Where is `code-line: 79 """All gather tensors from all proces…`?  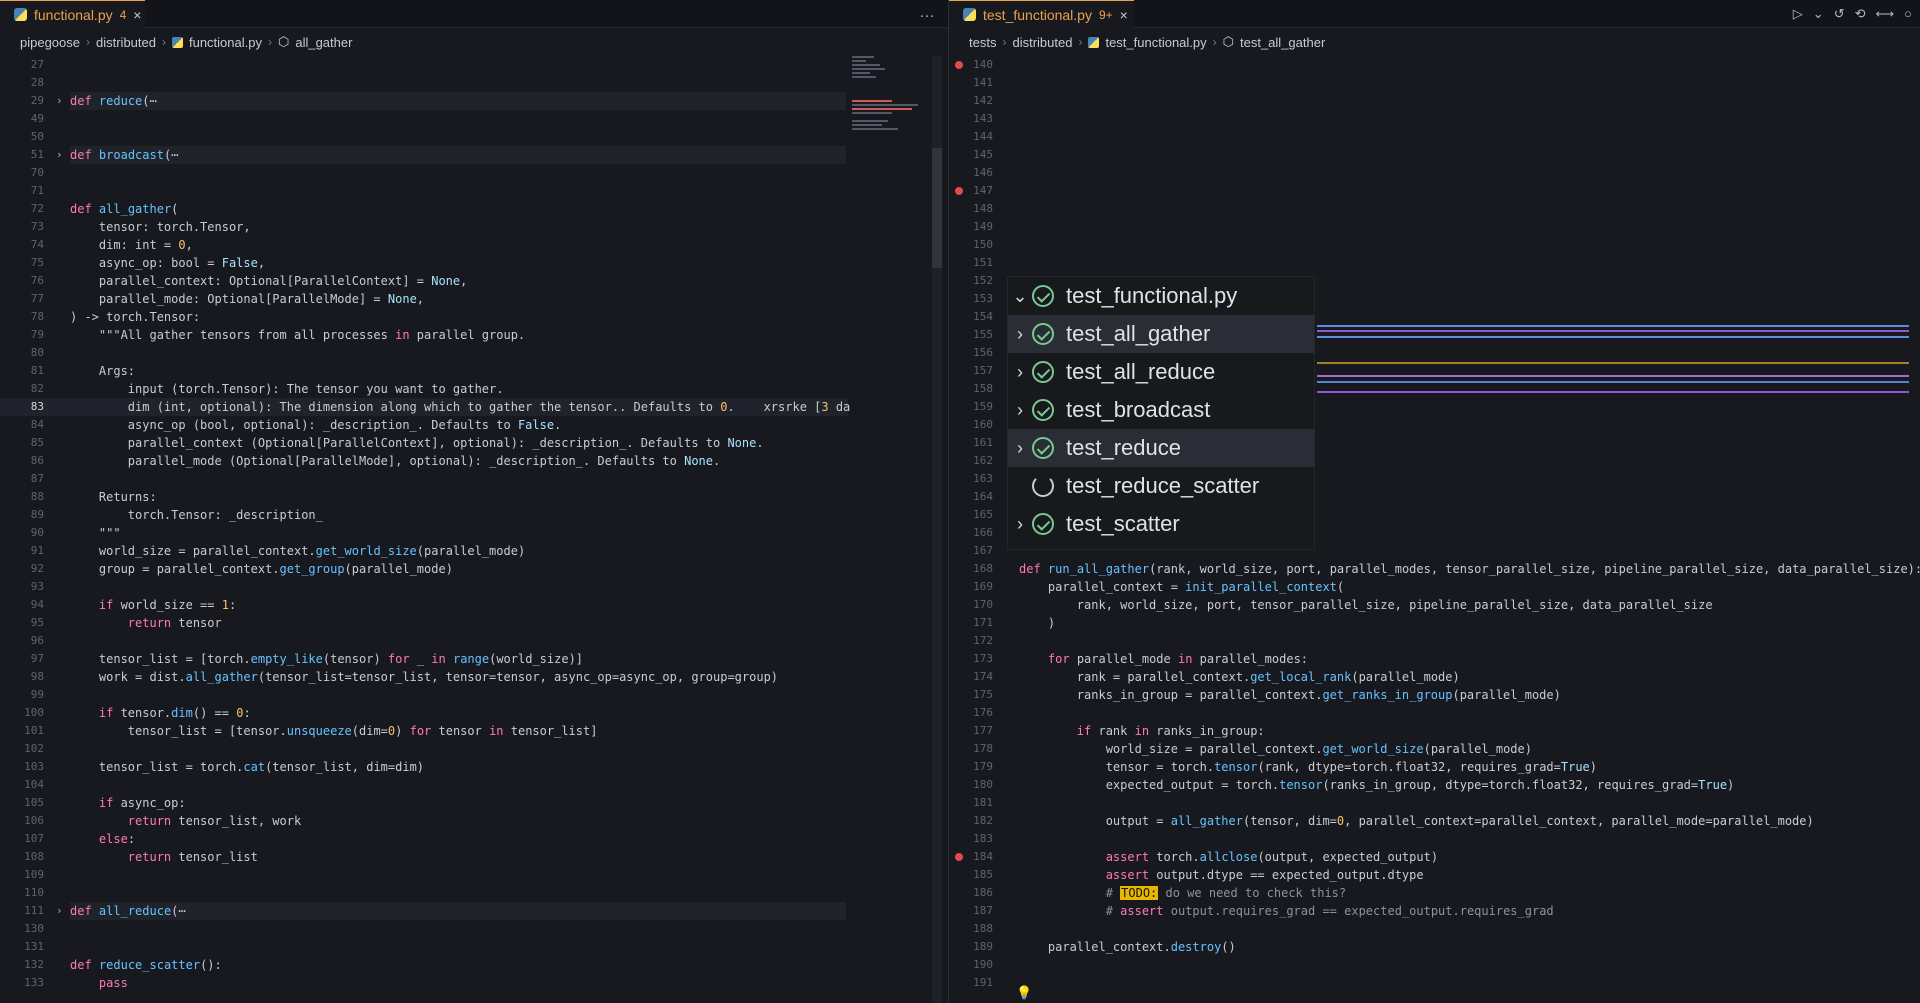
code-line: 79 """All gather tensors from all proces… is located at coordinates (424, 335).